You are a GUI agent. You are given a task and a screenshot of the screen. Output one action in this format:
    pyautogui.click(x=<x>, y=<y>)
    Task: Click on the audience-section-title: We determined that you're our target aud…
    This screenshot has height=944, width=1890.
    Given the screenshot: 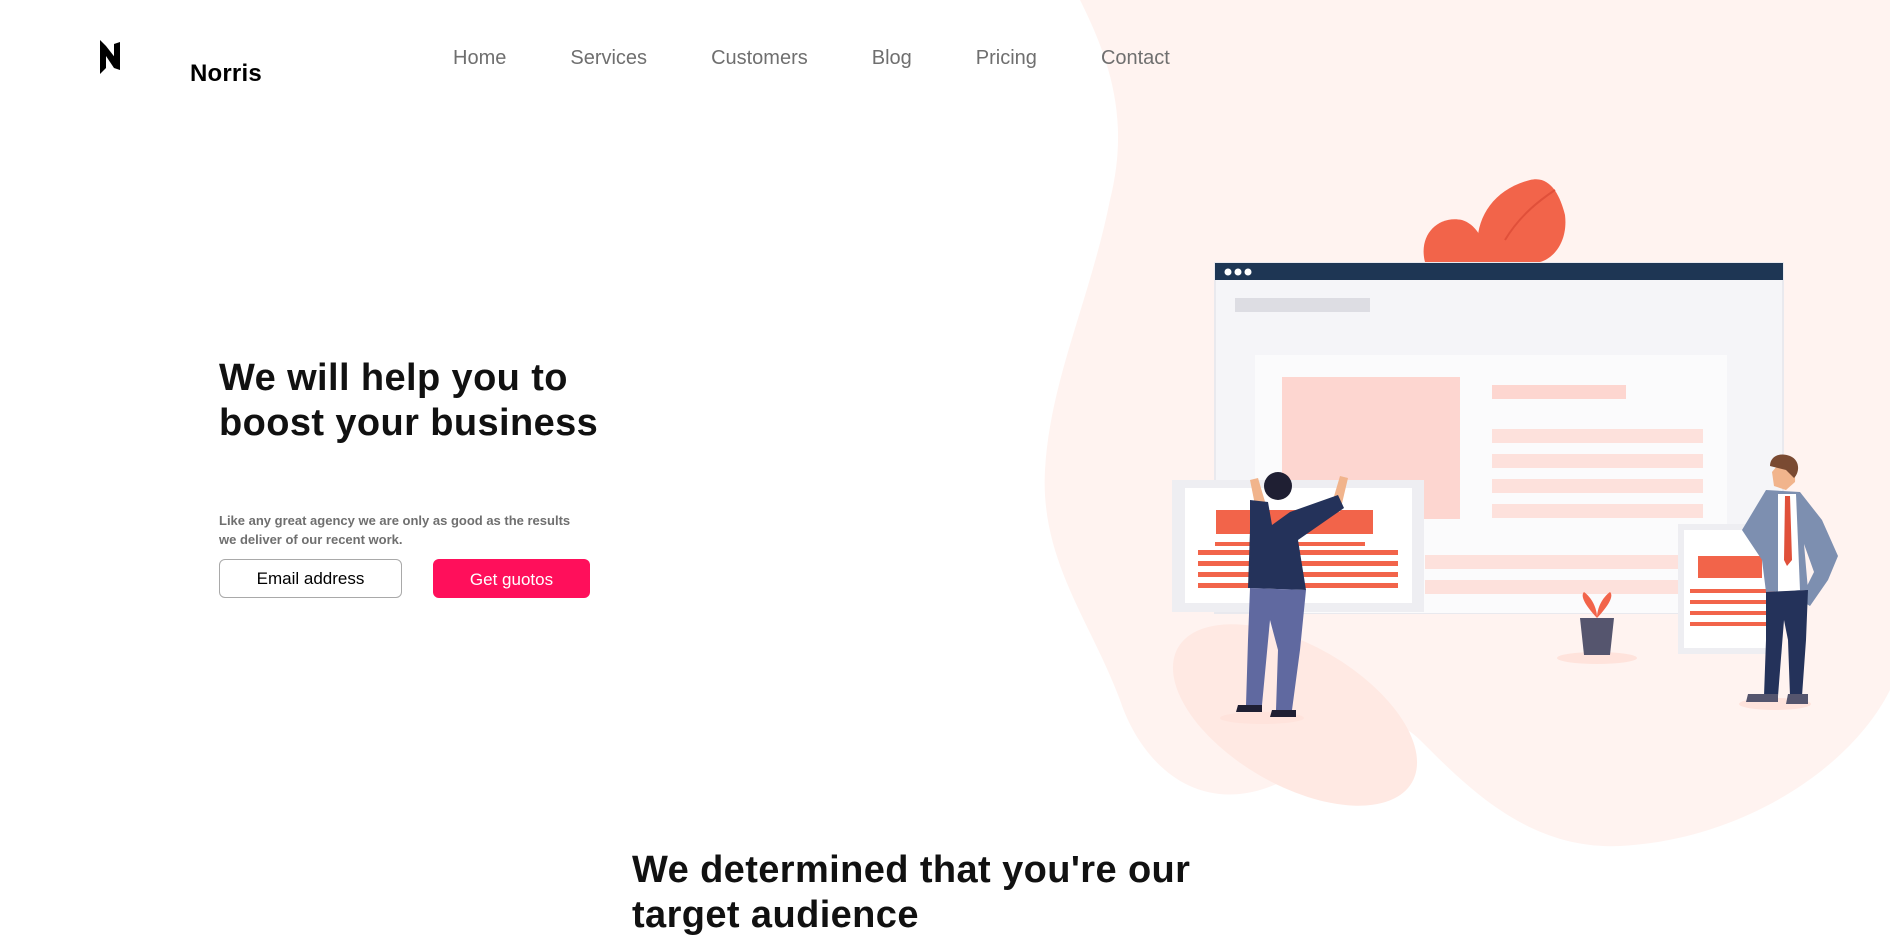 What is the action you would take?
    pyautogui.click(x=911, y=892)
    